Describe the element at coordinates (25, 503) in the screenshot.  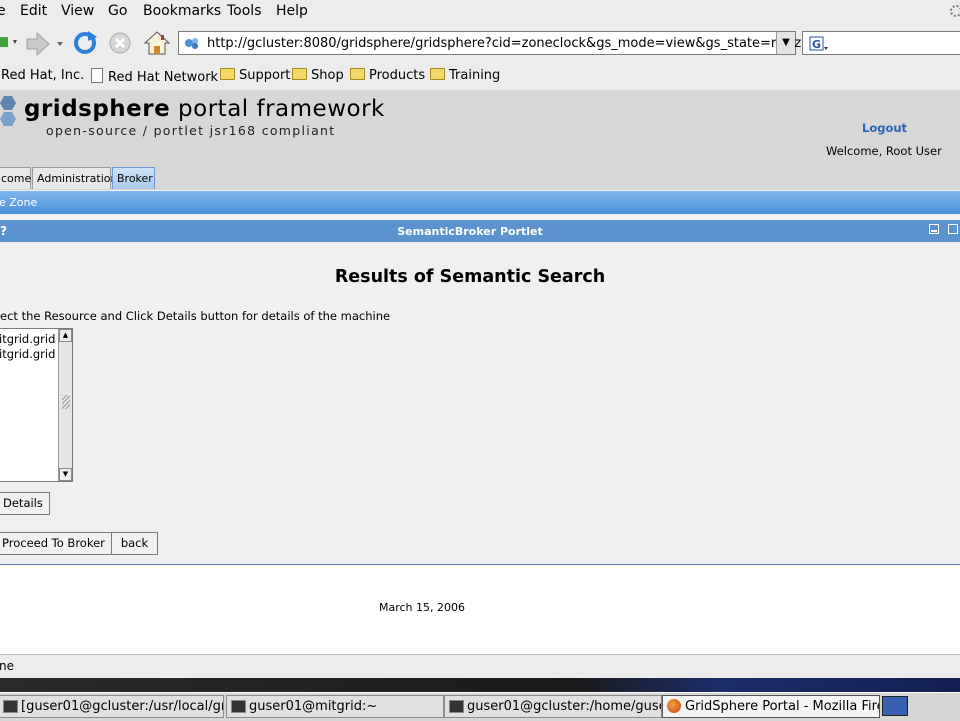
I see `details-button: Details` at that location.